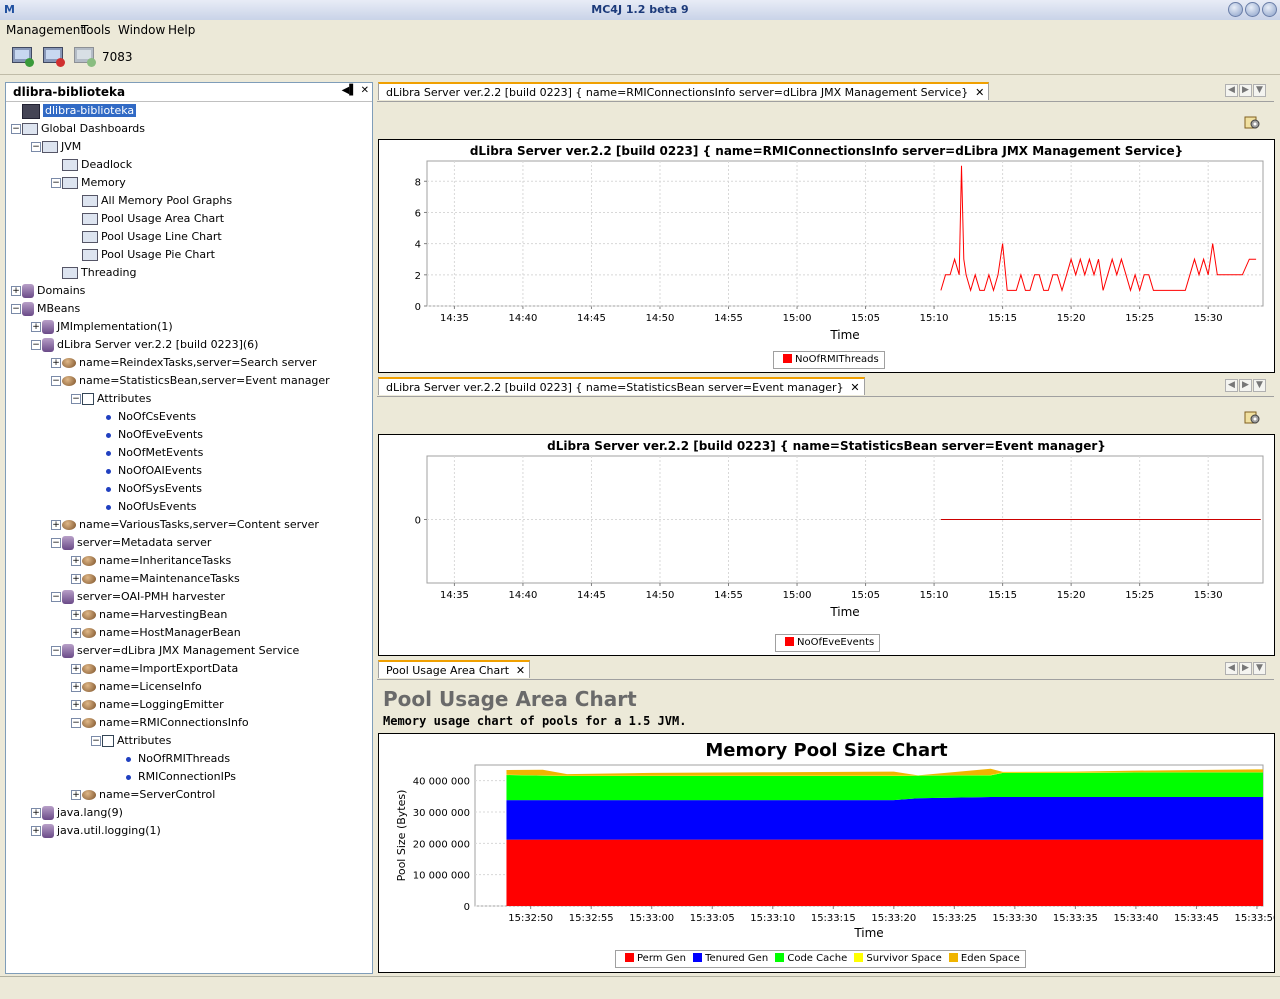  What do you see at coordinates (153, 705) in the screenshot?
I see `tree-node: name=LoggingEmitter` at bounding box center [153, 705].